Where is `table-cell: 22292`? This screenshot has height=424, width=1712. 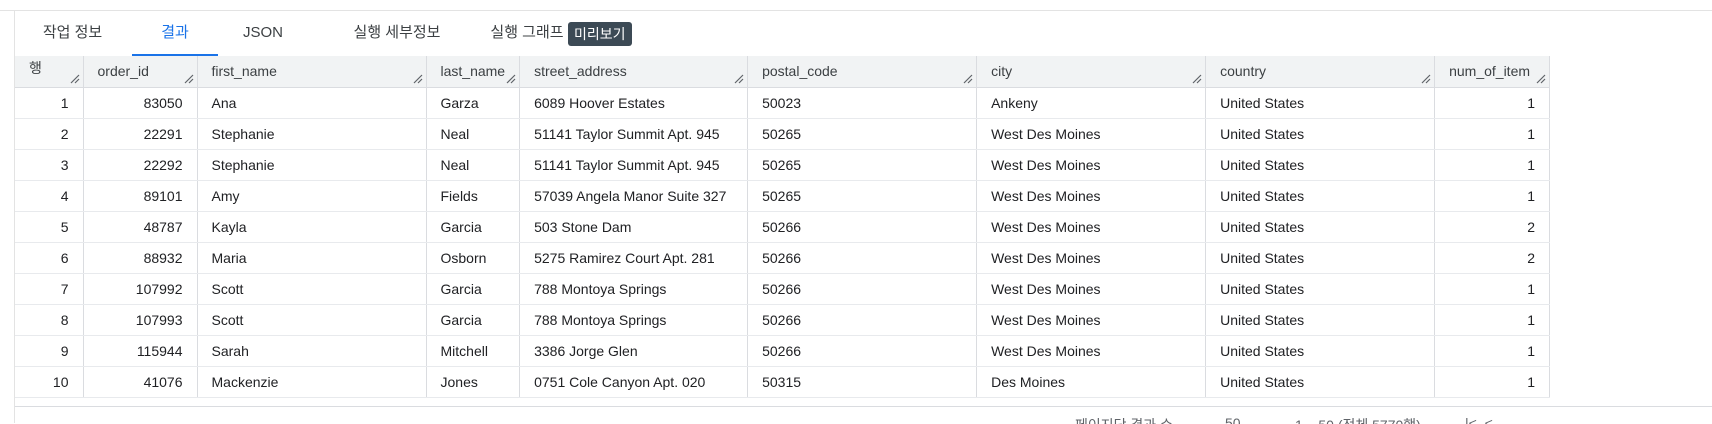 table-cell: 22292 is located at coordinates (140, 165).